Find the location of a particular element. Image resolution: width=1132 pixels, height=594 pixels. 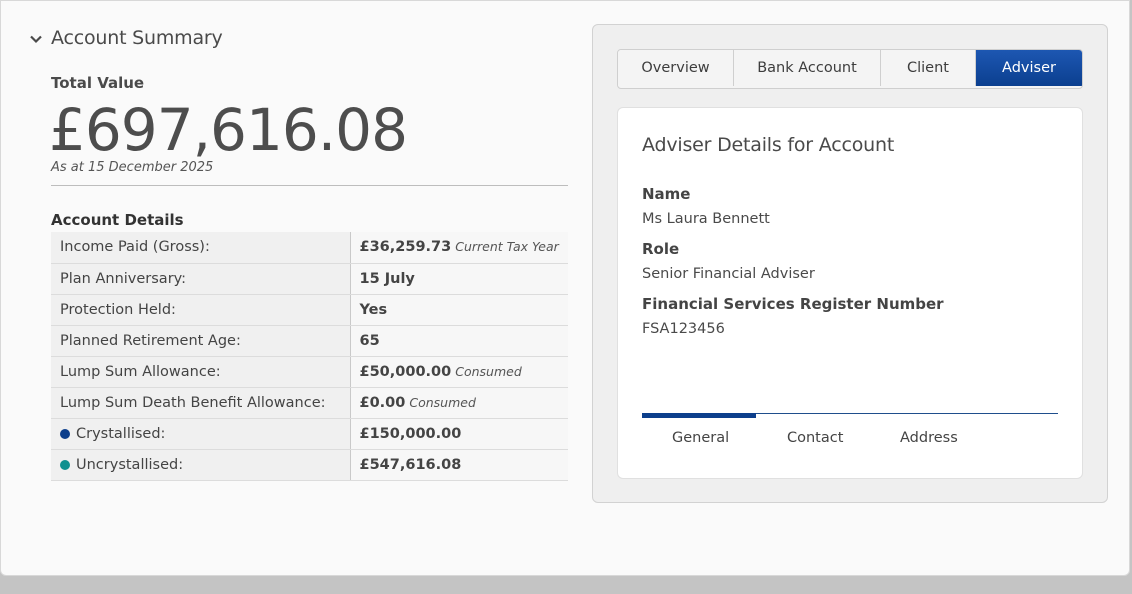

row-label: Lump Sum Allowance: is located at coordinates (201, 372).